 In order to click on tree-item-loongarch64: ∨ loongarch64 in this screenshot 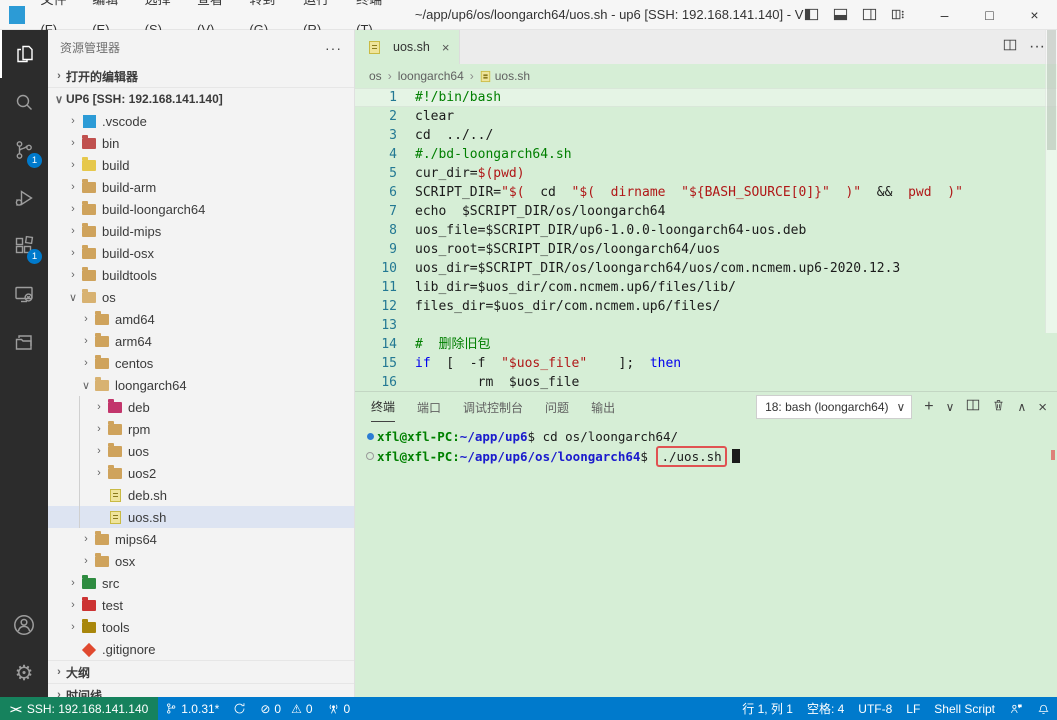, I will do `click(201, 385)`.